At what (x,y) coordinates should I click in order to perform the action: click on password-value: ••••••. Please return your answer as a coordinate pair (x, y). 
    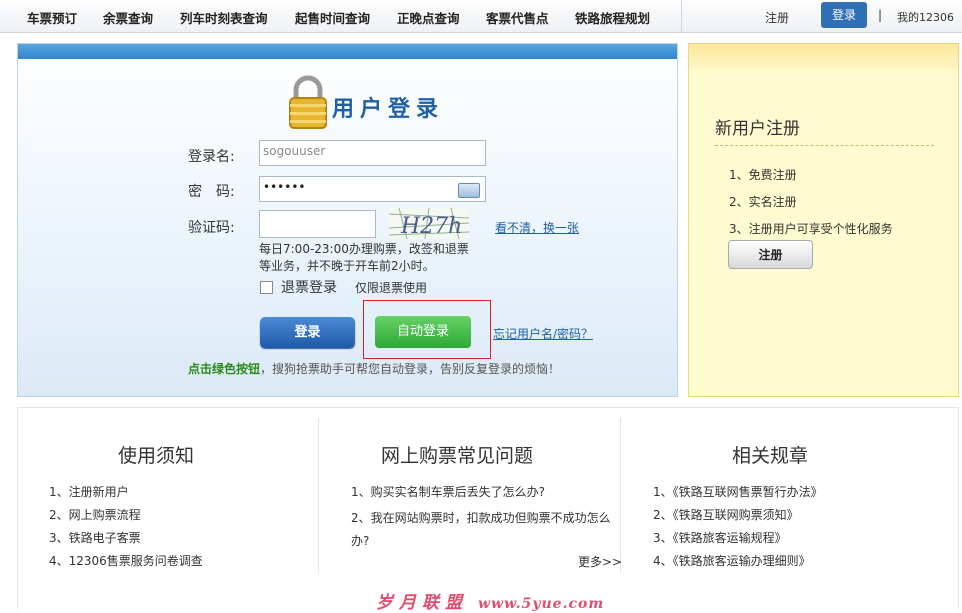
    Looking at the image, I should click on (284, 187).